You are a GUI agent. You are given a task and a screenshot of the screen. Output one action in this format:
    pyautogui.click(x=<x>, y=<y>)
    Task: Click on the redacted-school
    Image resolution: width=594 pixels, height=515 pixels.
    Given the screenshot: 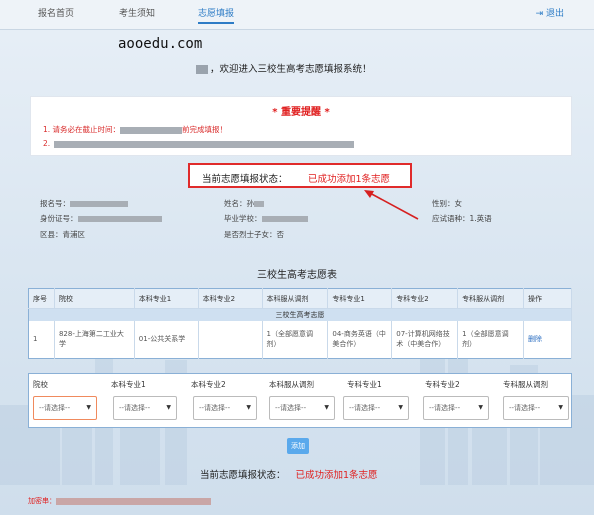 What is the action you would take?
    pyautogui.click(x=284, y=219)
    